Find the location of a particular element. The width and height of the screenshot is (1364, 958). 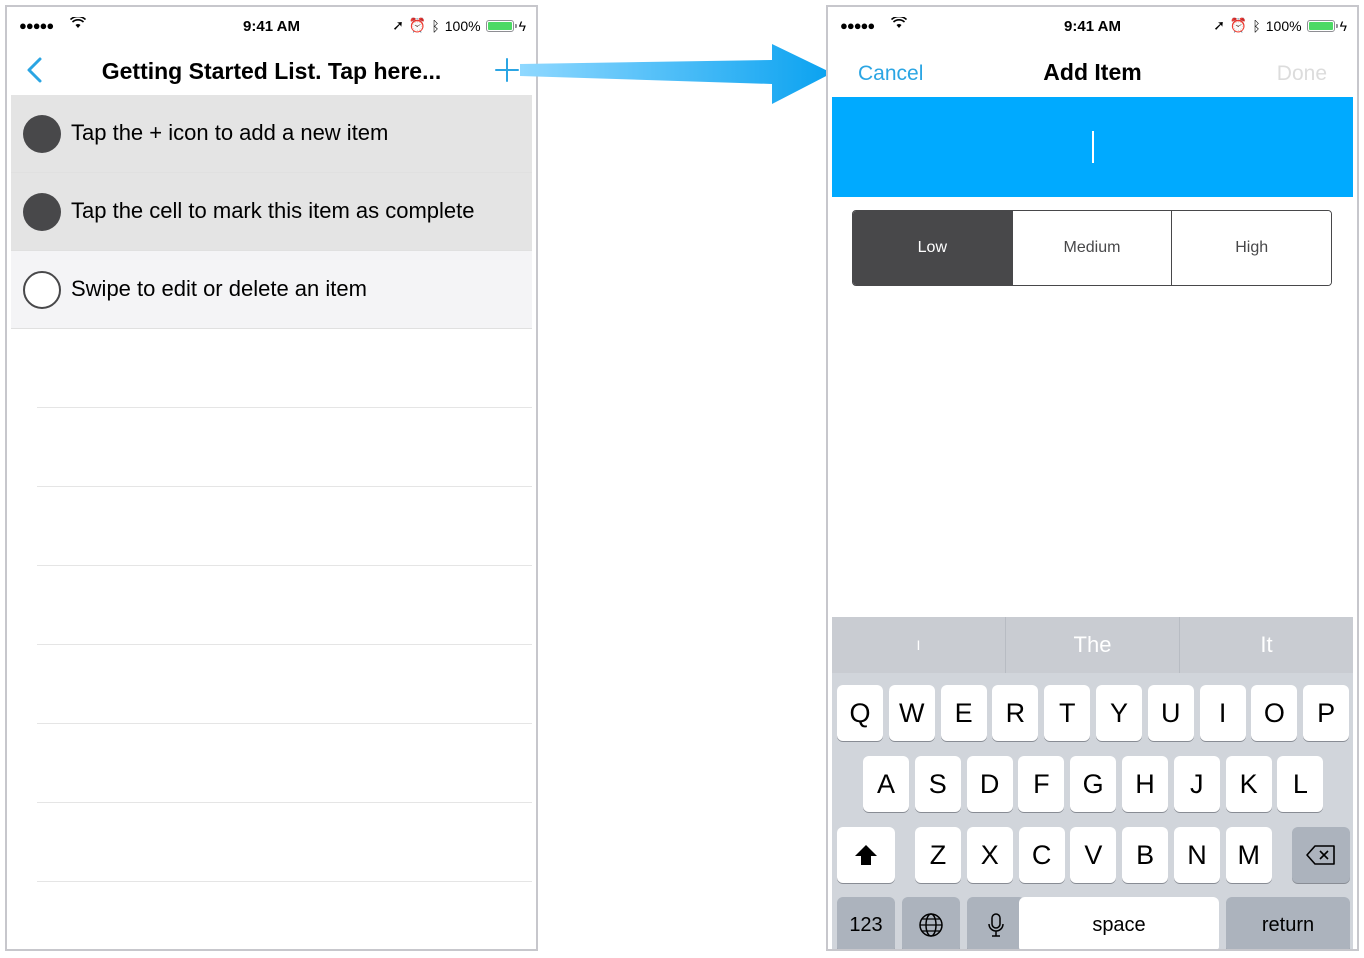

microphone-key is located at coordinates (996, 923).